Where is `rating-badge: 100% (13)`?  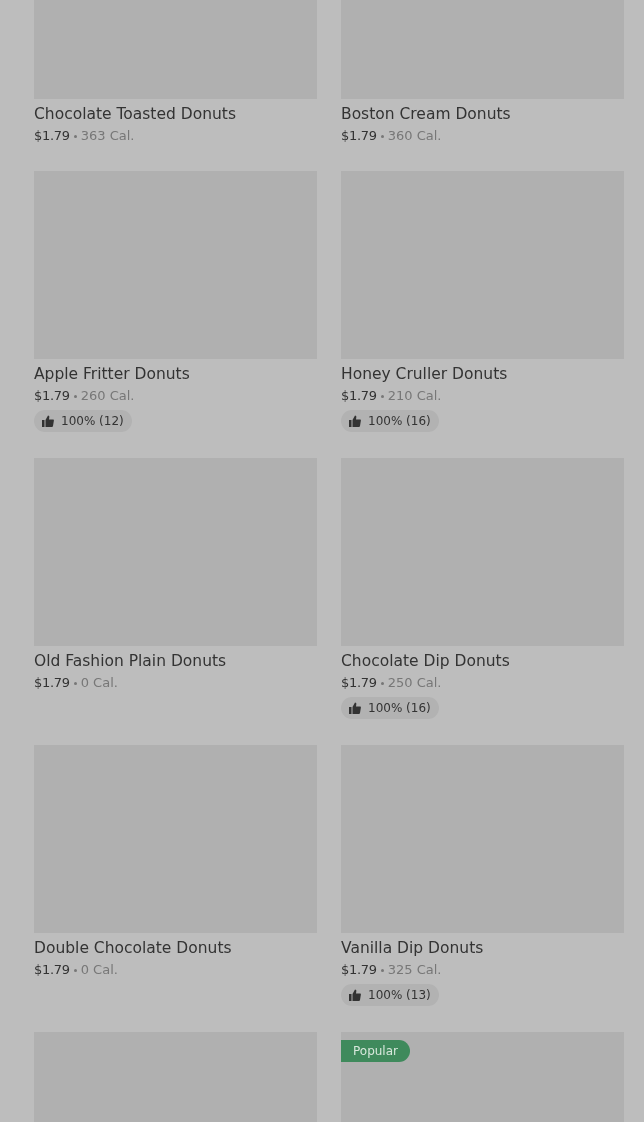 rating-badge: 100% (13) is located at coordinates (390, 995).